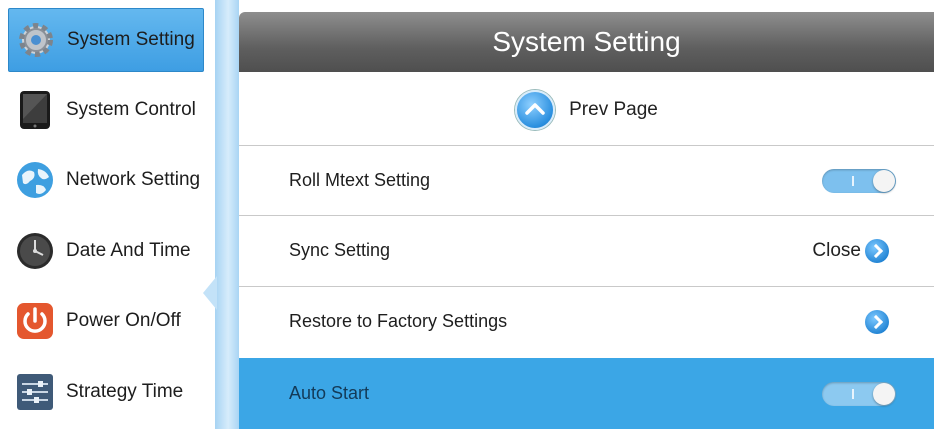  Describe the element at coordinates (360, 180) in the screenshot. I see `setting-label: Roll Mtext Setting` at that location.